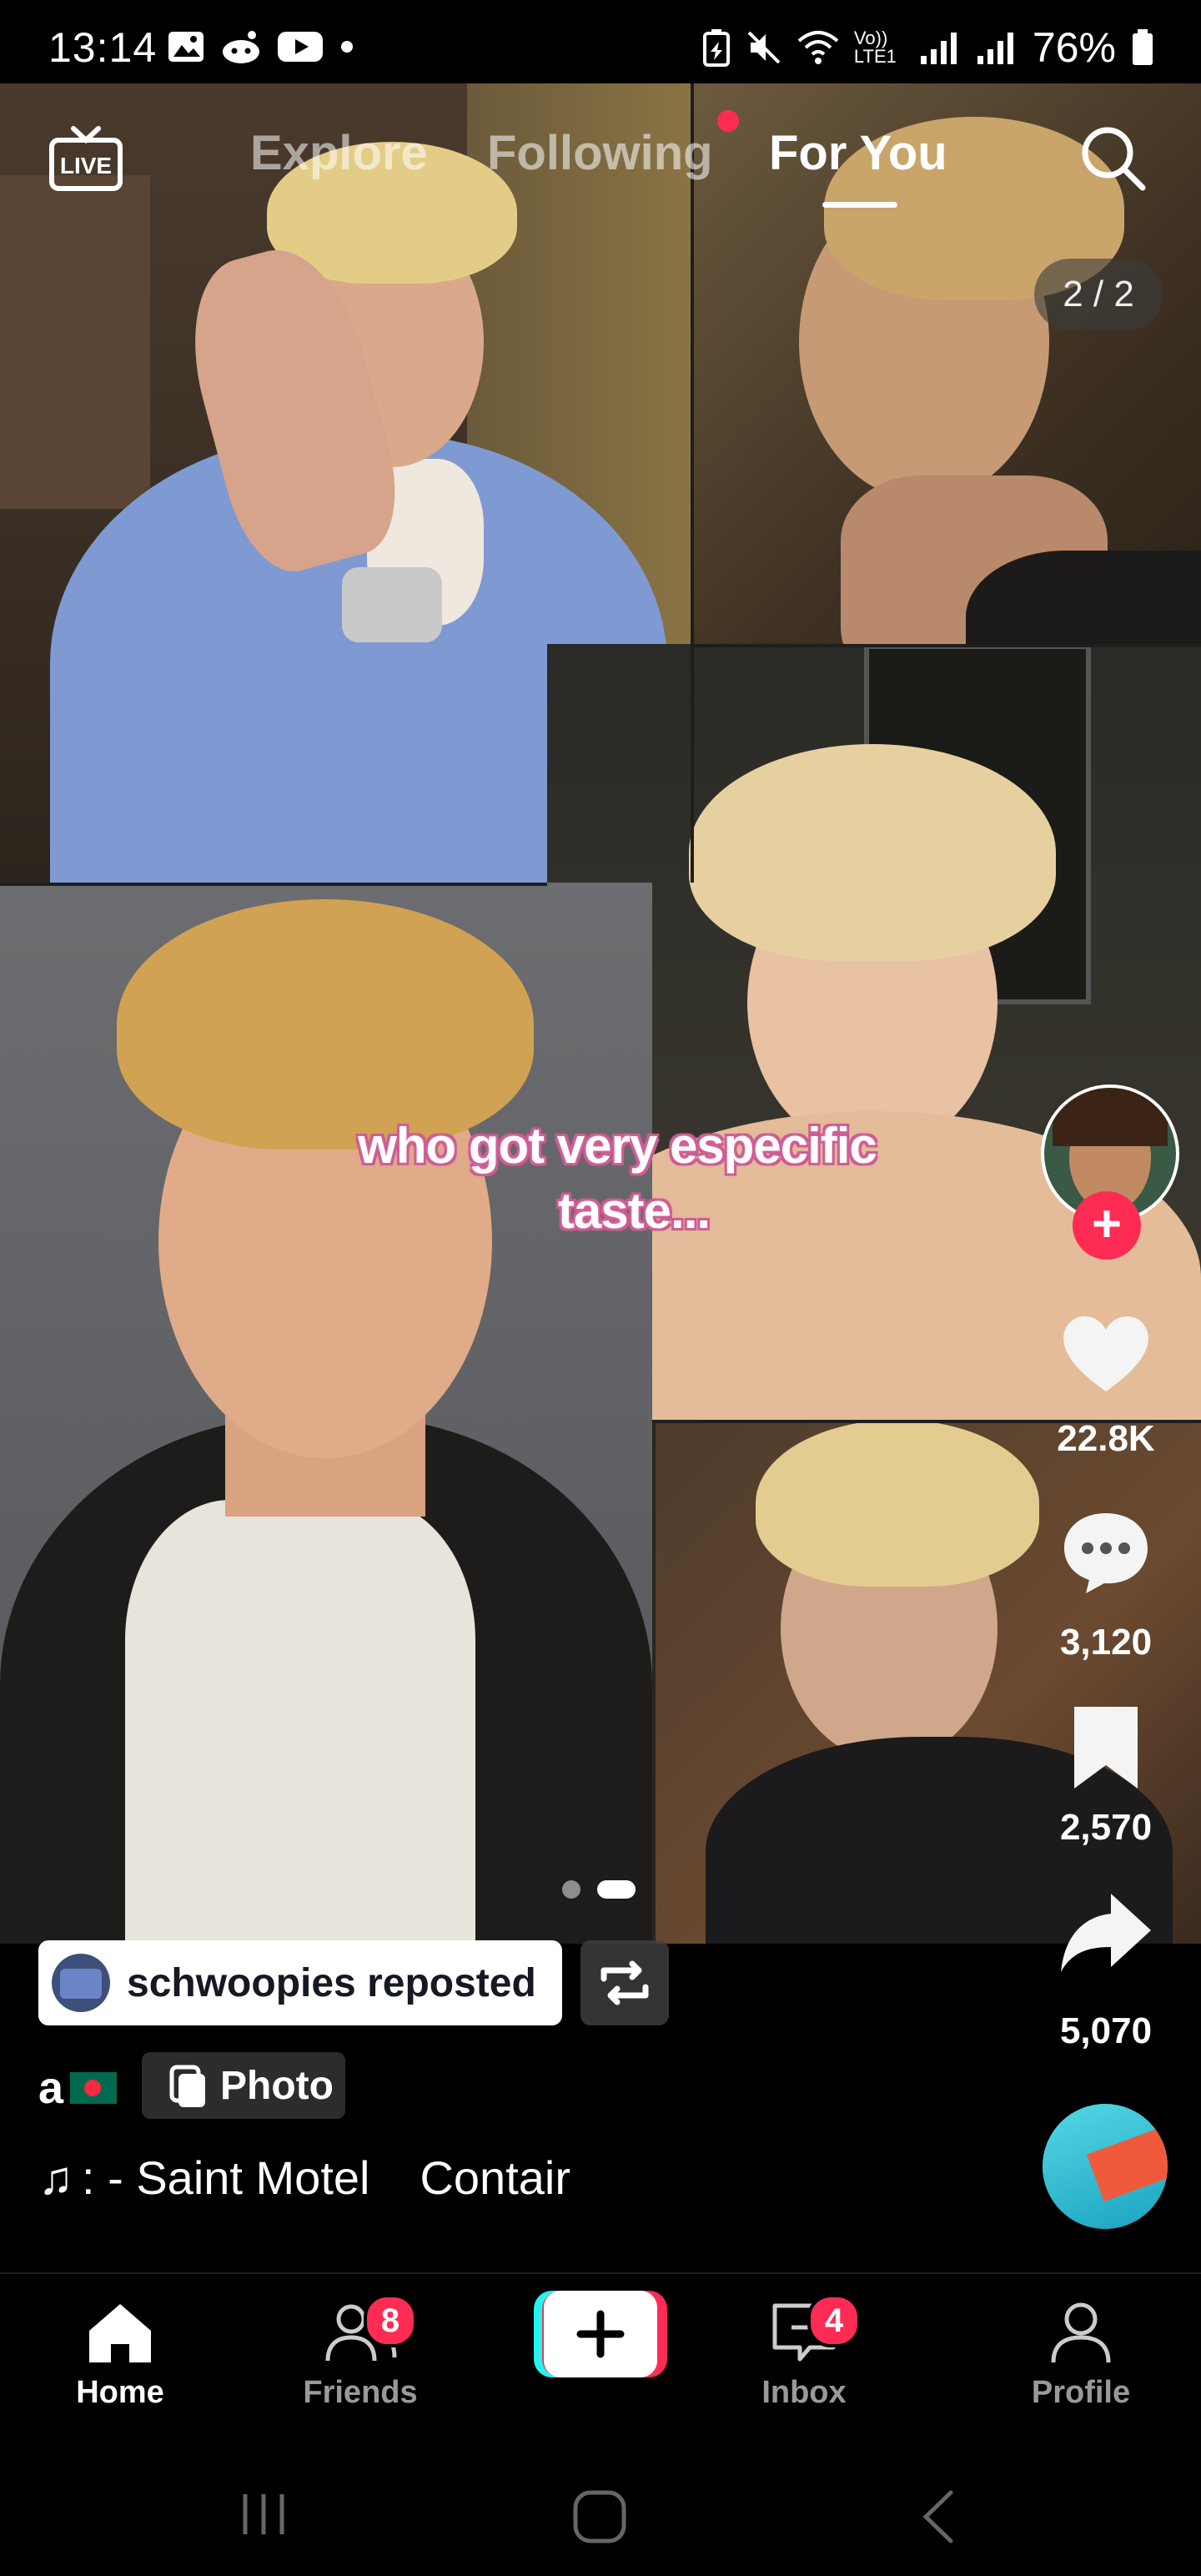 This screenshot has width=1201, height=2576. Describe the element at coordinates (859, 205) in the screenshot. I see `active-tab-indicator` at that location.